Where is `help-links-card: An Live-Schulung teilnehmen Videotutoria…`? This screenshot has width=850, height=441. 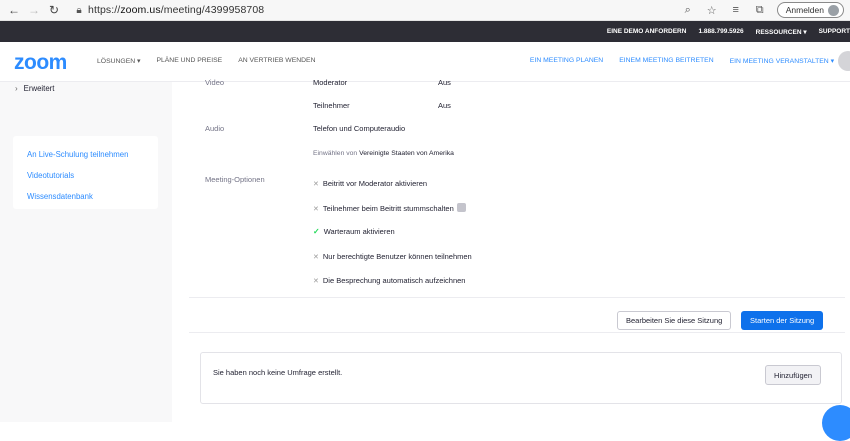
help-links-card: An Live-Schulung teilnehmen Videotutoria… is located at coordinates (85, 172).